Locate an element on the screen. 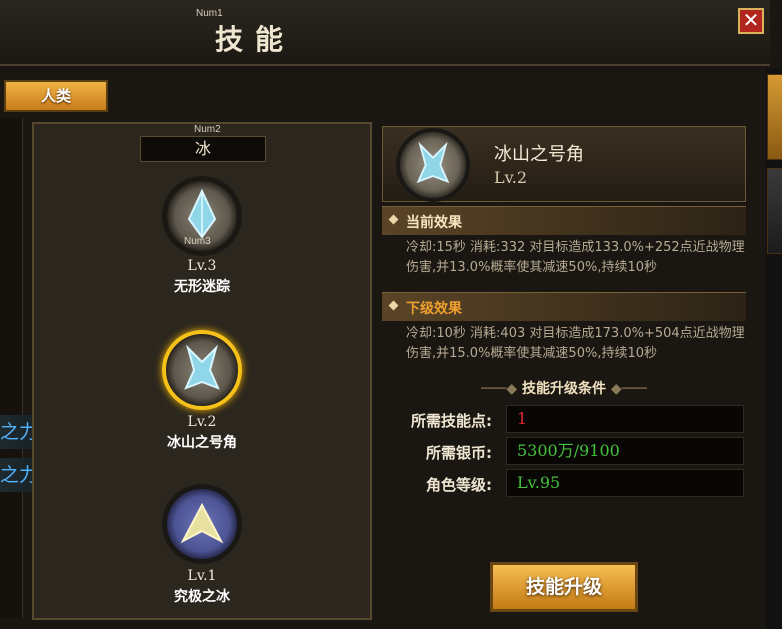 The width and height of the screenshot is (782, 629). title-bar is located at coordinates (385, 33).